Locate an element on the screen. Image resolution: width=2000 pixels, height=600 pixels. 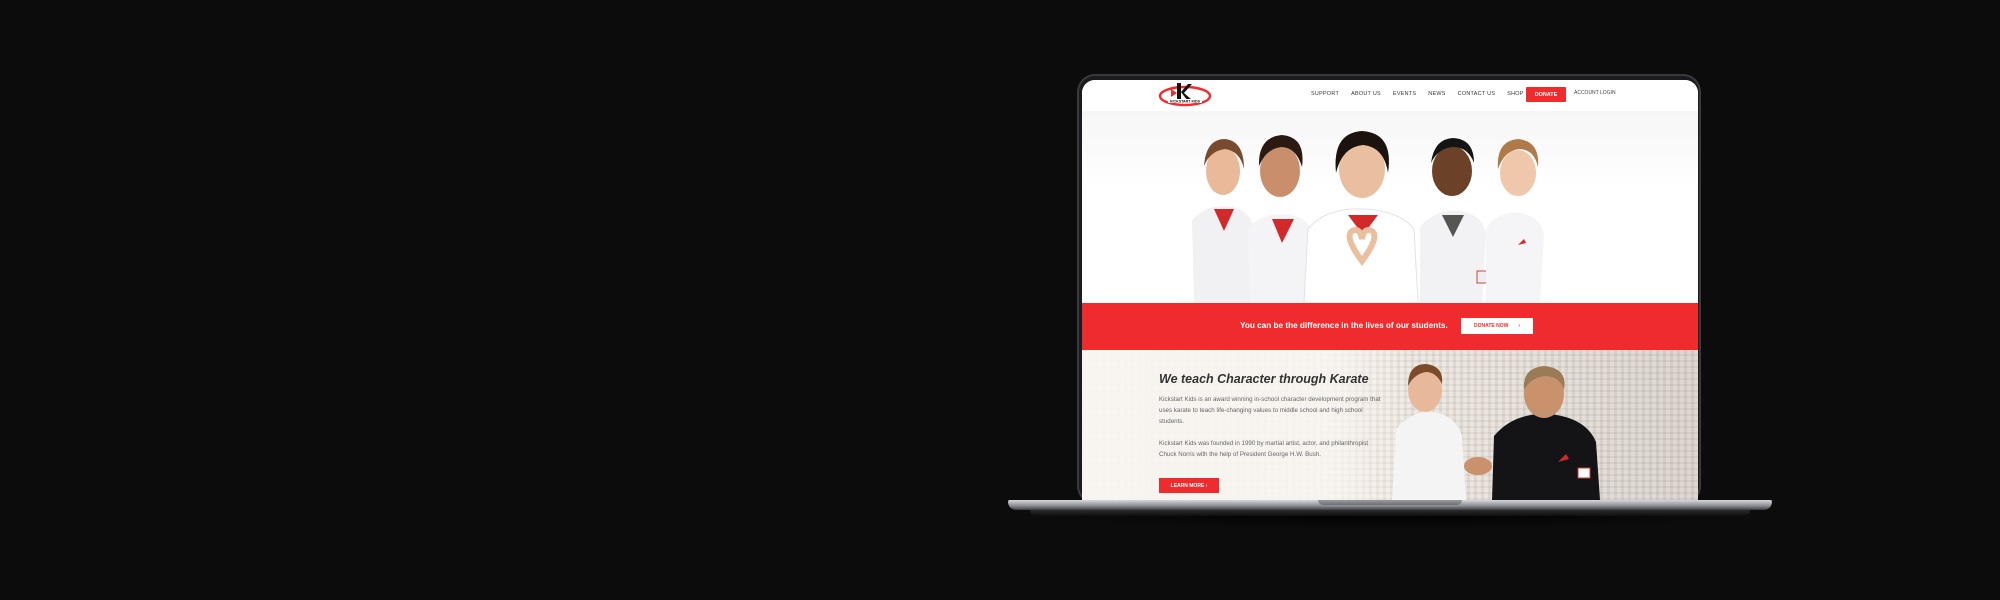
kickstart-kids-logo: KICKSTART KIDS is located at coordinates (1185, 95).